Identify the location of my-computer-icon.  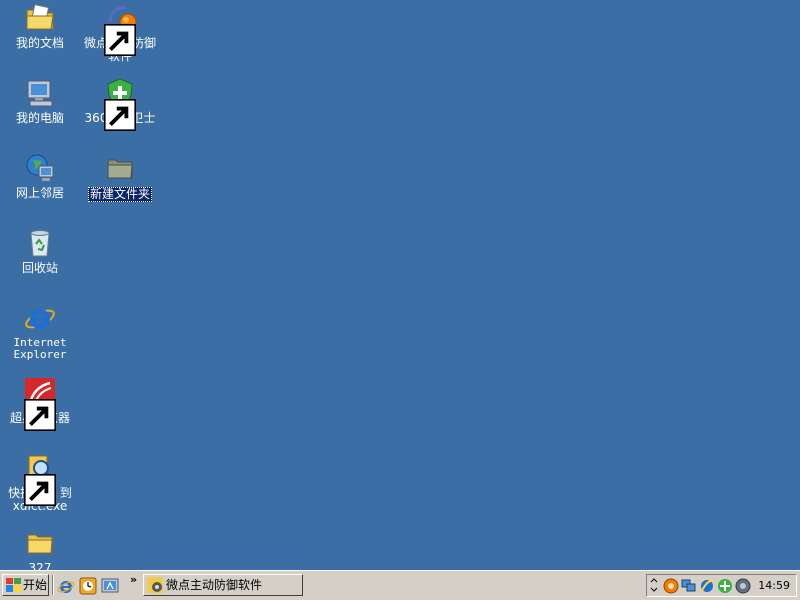
(40, 93).